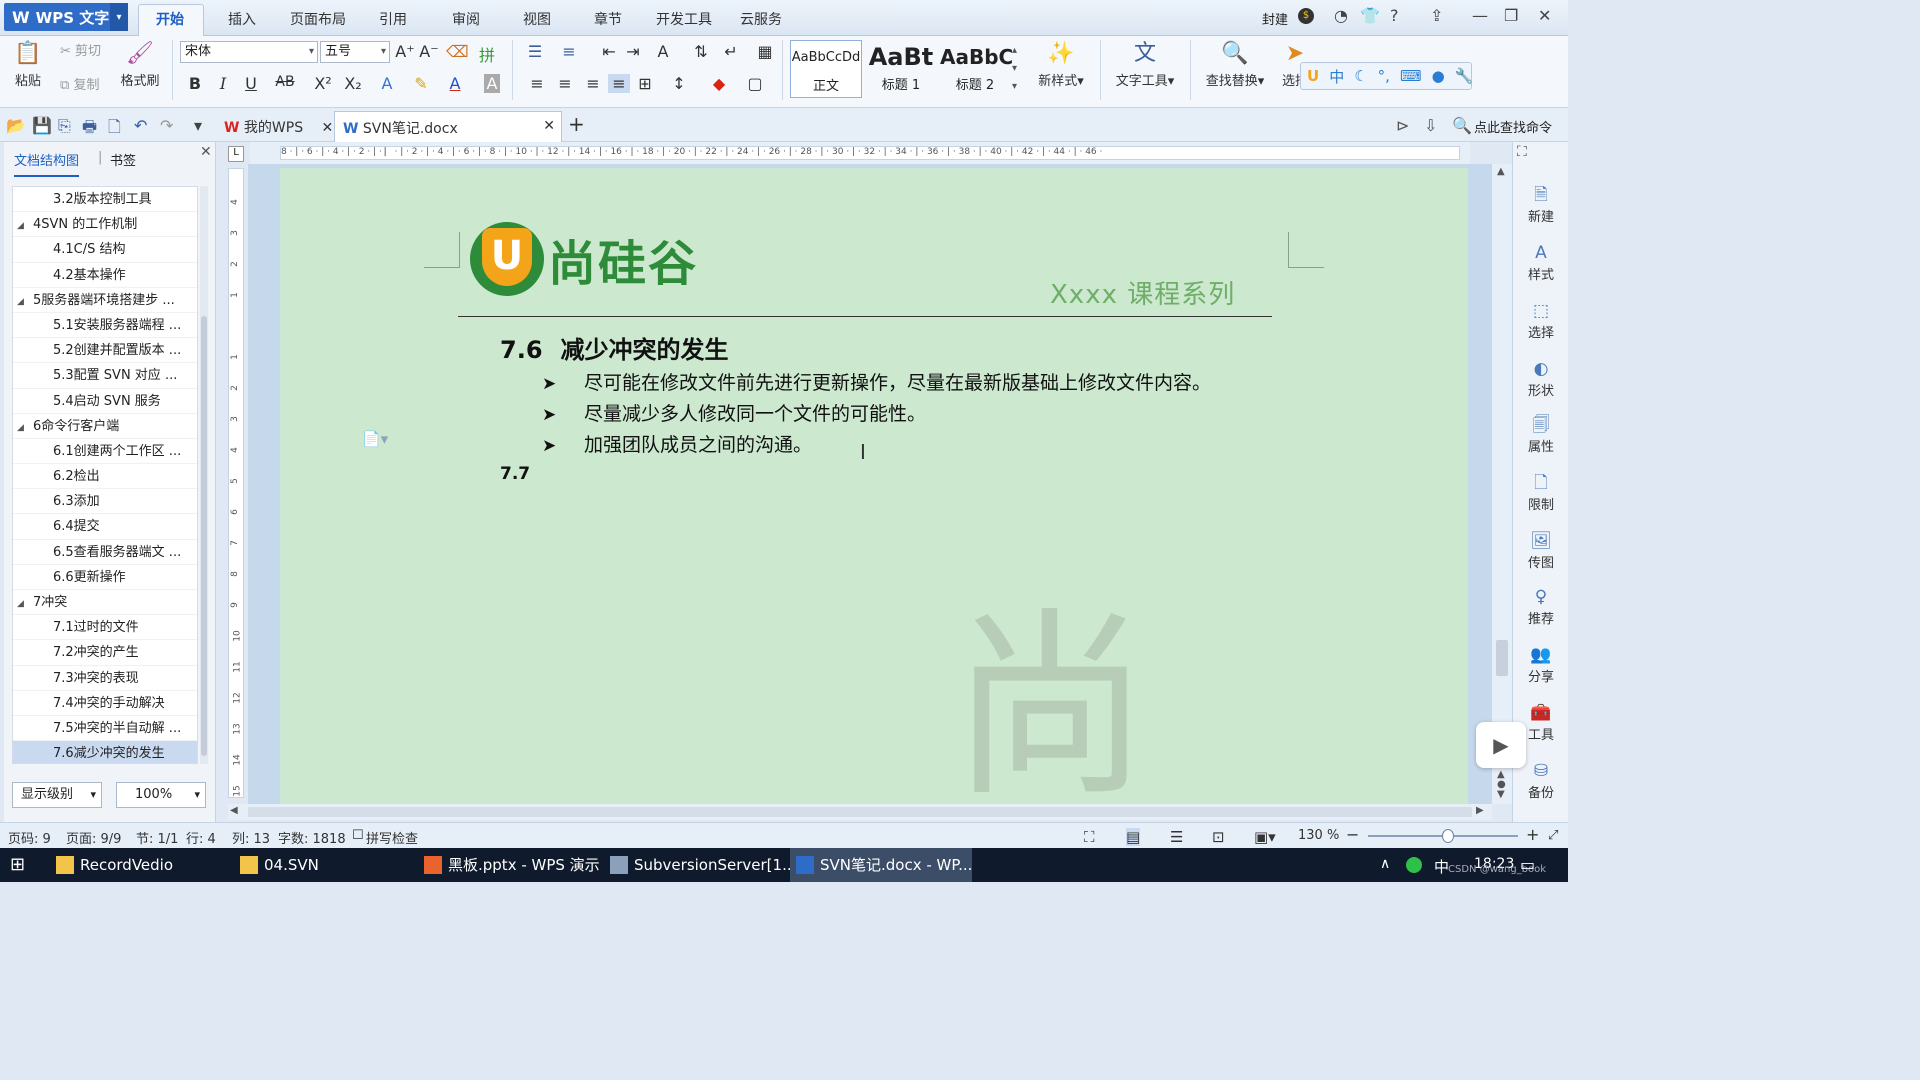 This screenshot has height=1080, width=1920. Describe the element at coordinates (105, 527) in the screenshot. I see `outline-item: 6.4提交` at that location.